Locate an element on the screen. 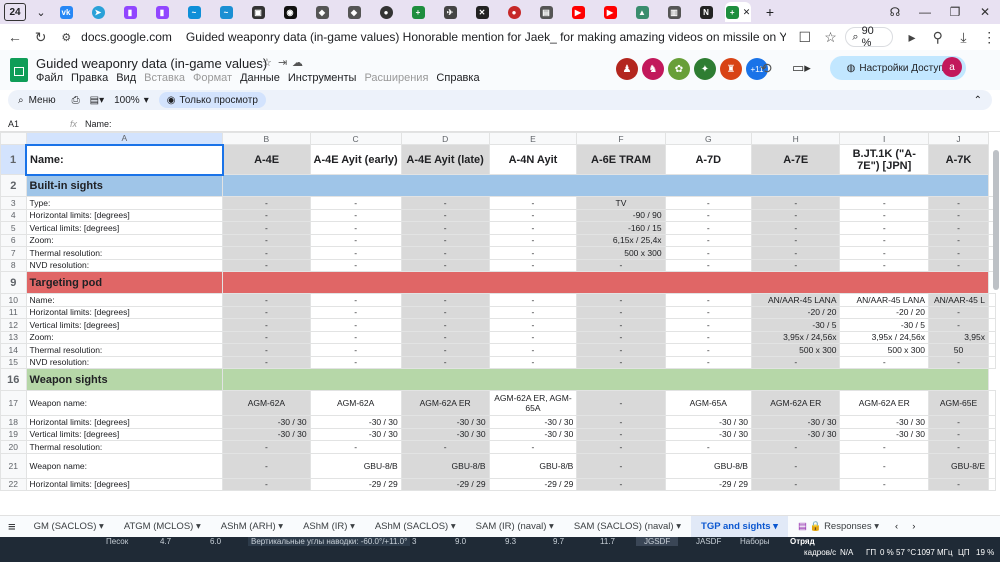 This screenshot has width=1000, height=562. table-cell: -30 / 5 is located at coordinates (795, 325).